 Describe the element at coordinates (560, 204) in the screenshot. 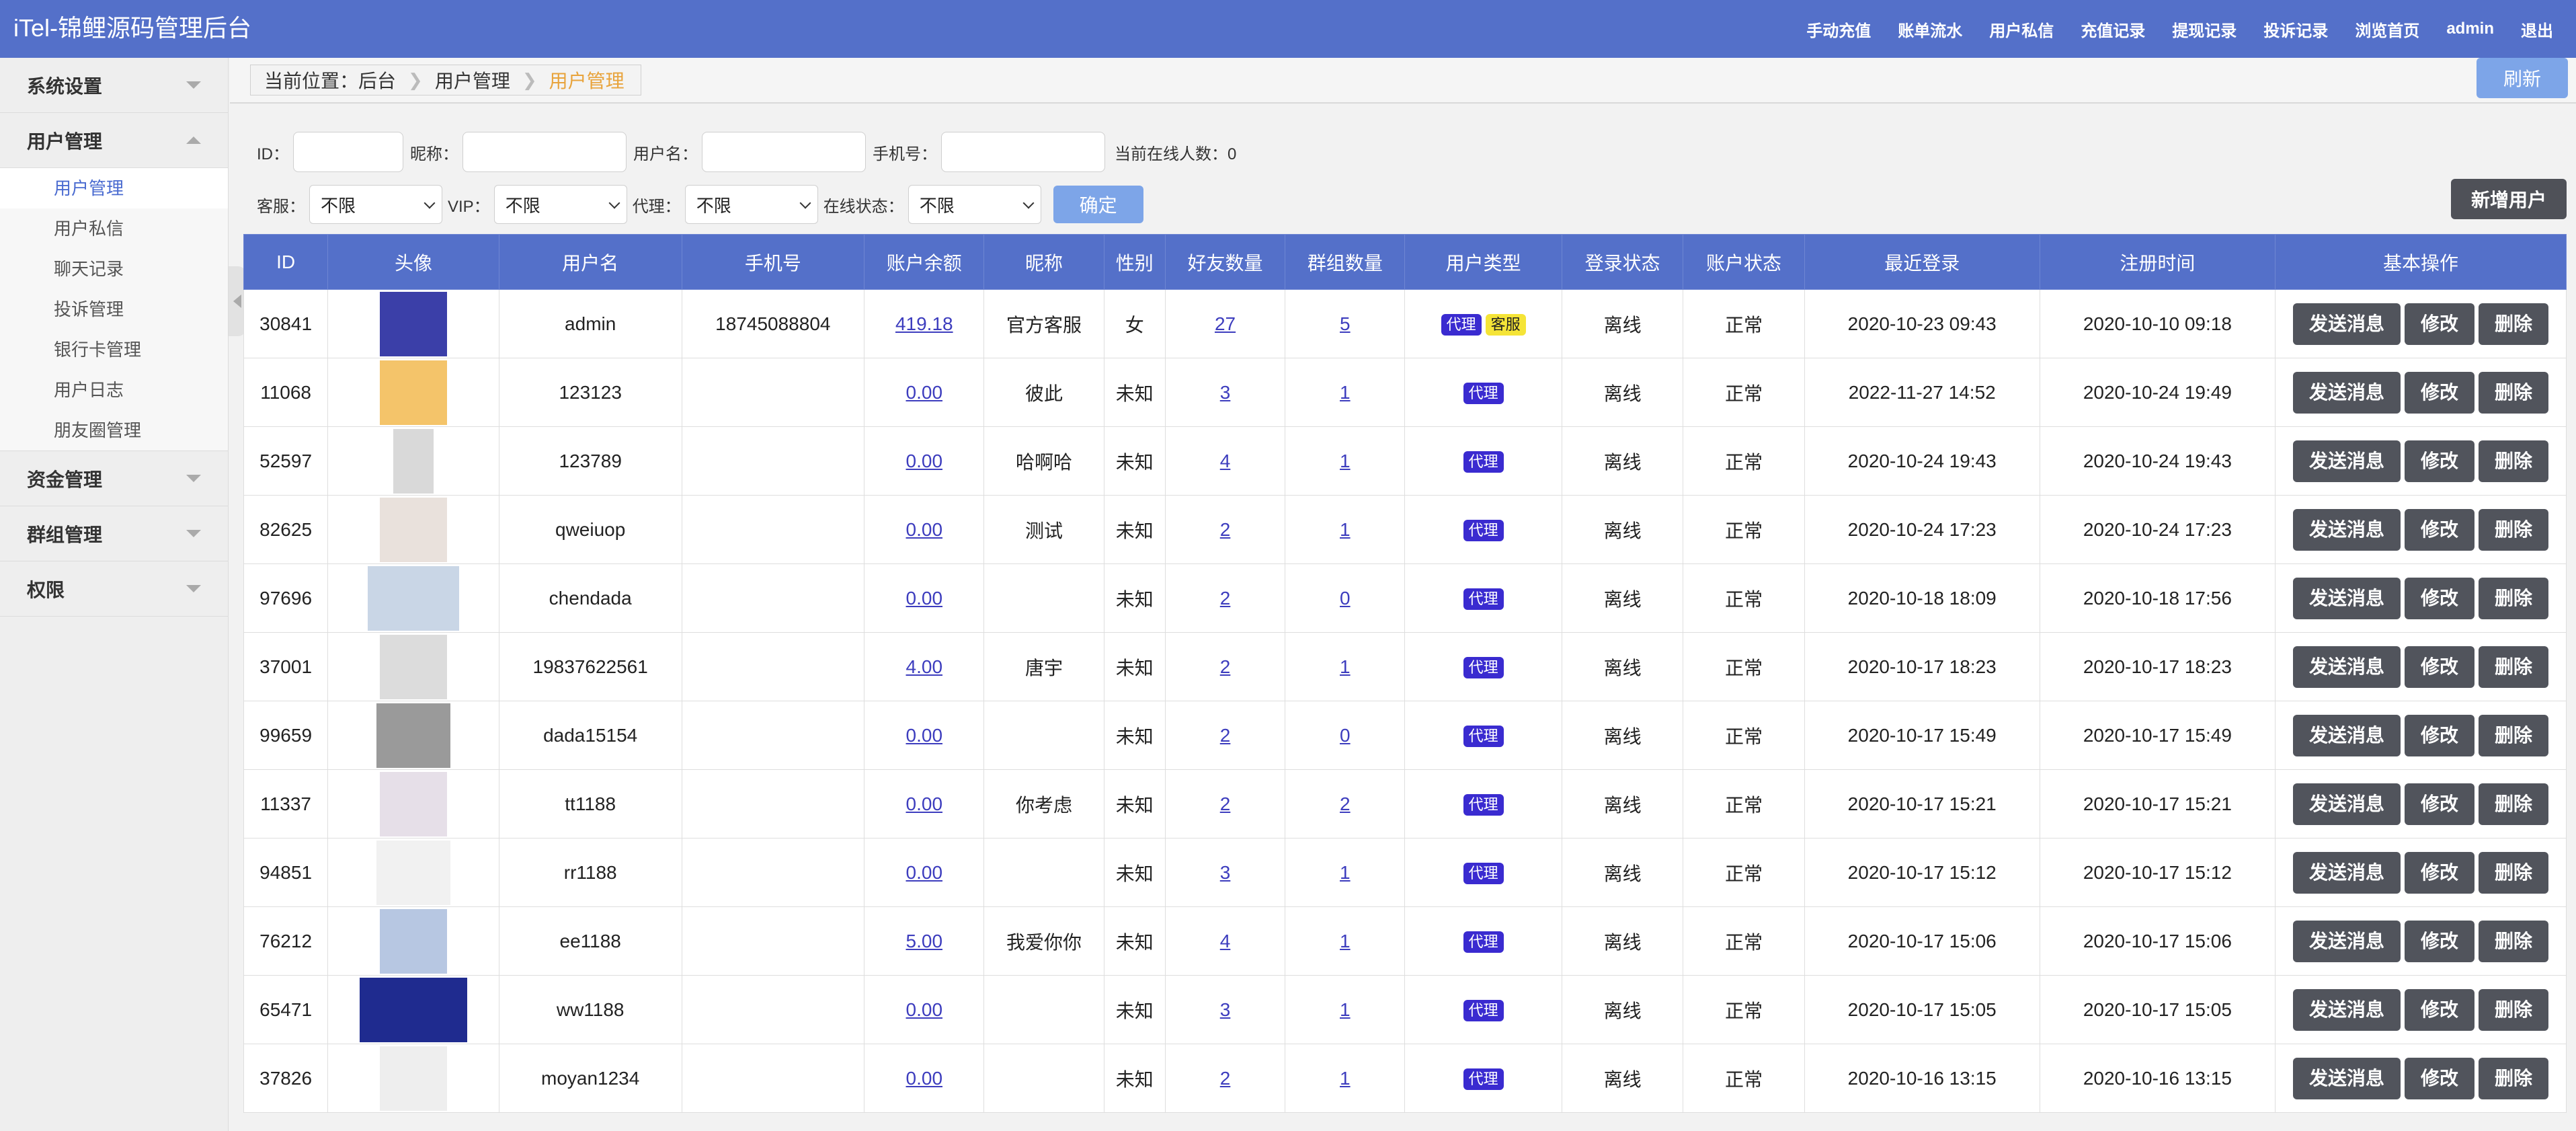

I see `vip-select: 不限` at that location.